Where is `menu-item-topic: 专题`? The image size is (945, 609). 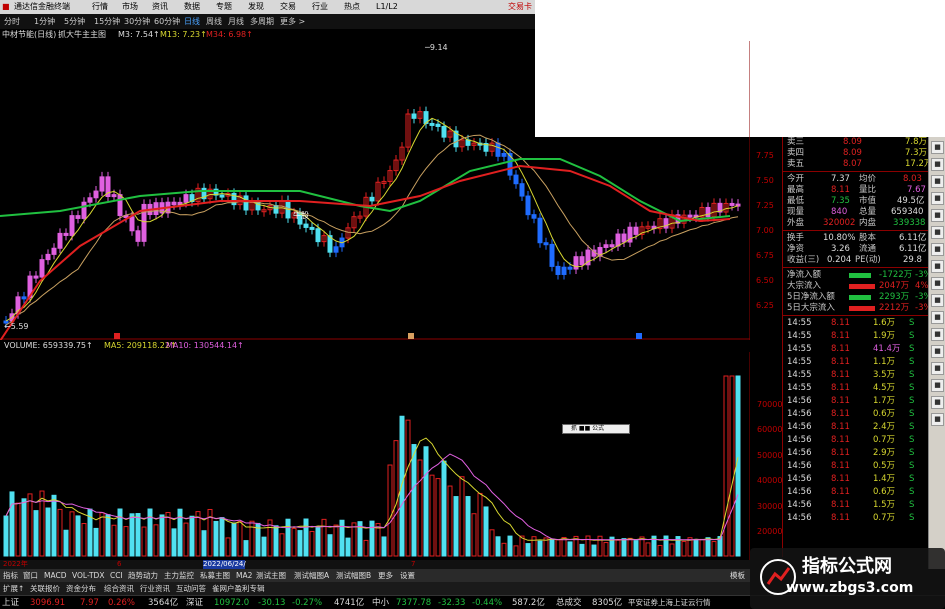 menu-item-topic: 专题 is located at coordinates (224, 7).